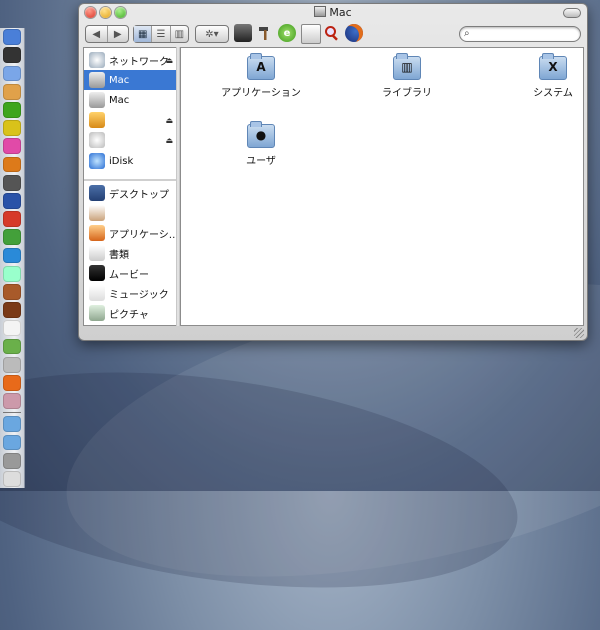 The height and width of the screenshot is (630, 600). I want to click on itunes-icon, so click(12, 164).